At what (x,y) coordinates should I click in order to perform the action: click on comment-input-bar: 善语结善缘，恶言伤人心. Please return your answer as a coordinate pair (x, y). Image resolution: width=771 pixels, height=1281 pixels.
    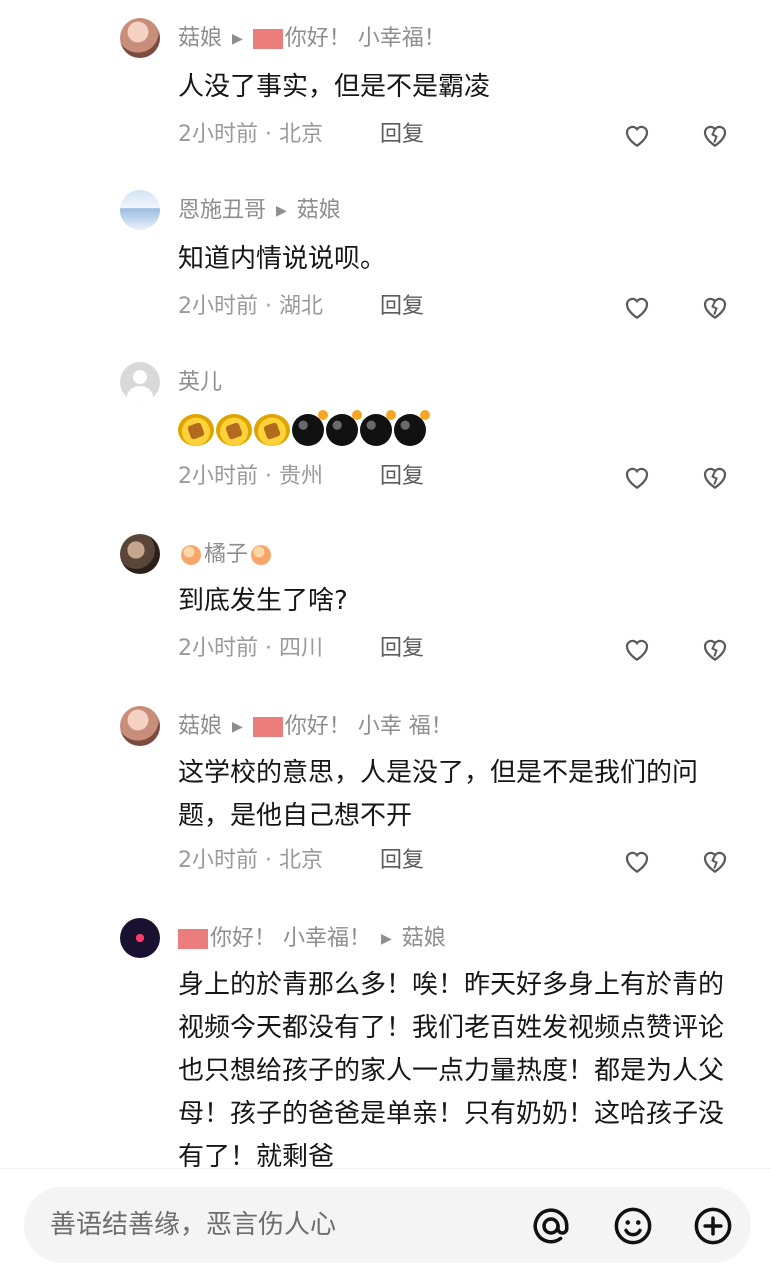
    Looking at the image, I should click on (385, 1224).